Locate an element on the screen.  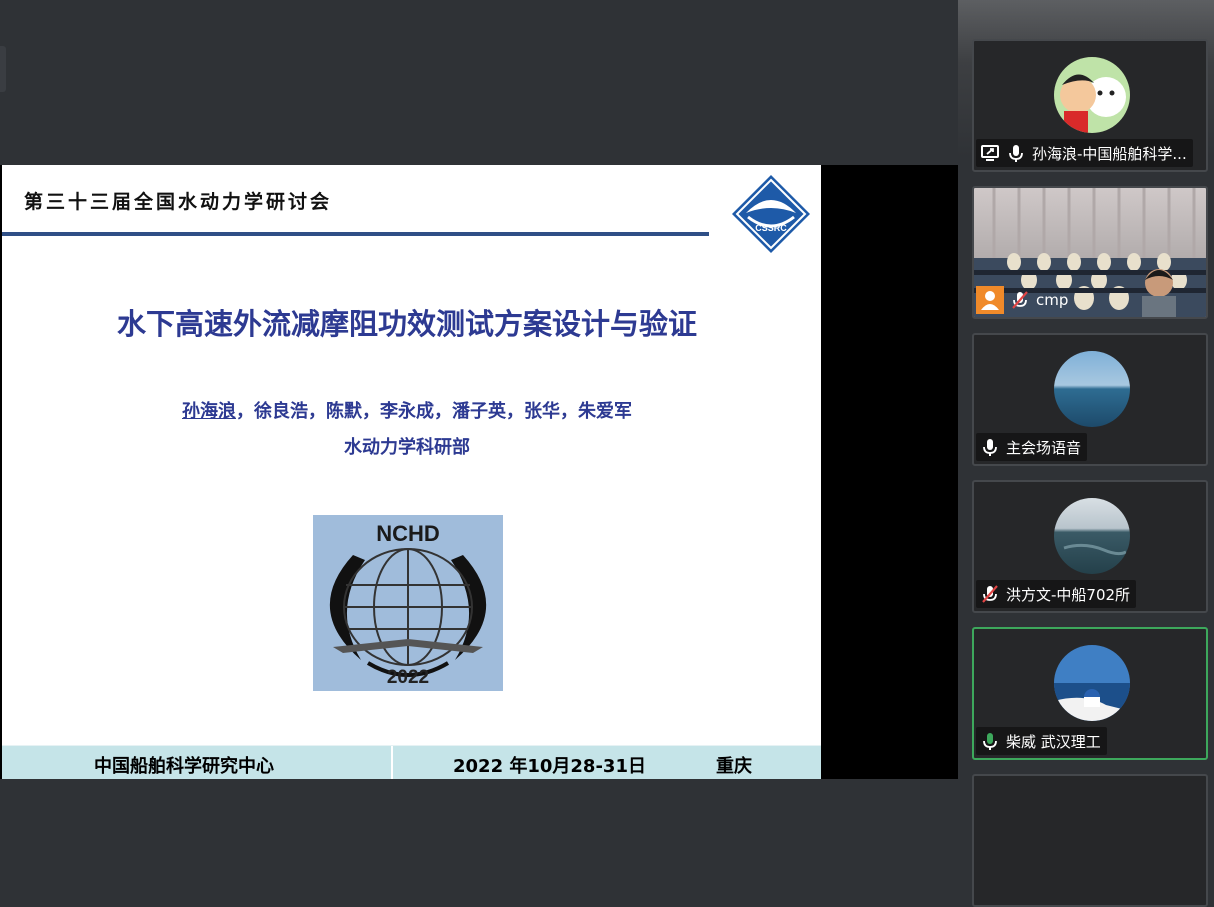
participant-name-bar: 柴威 武汉理工 is located at coordinates (1041, 741).